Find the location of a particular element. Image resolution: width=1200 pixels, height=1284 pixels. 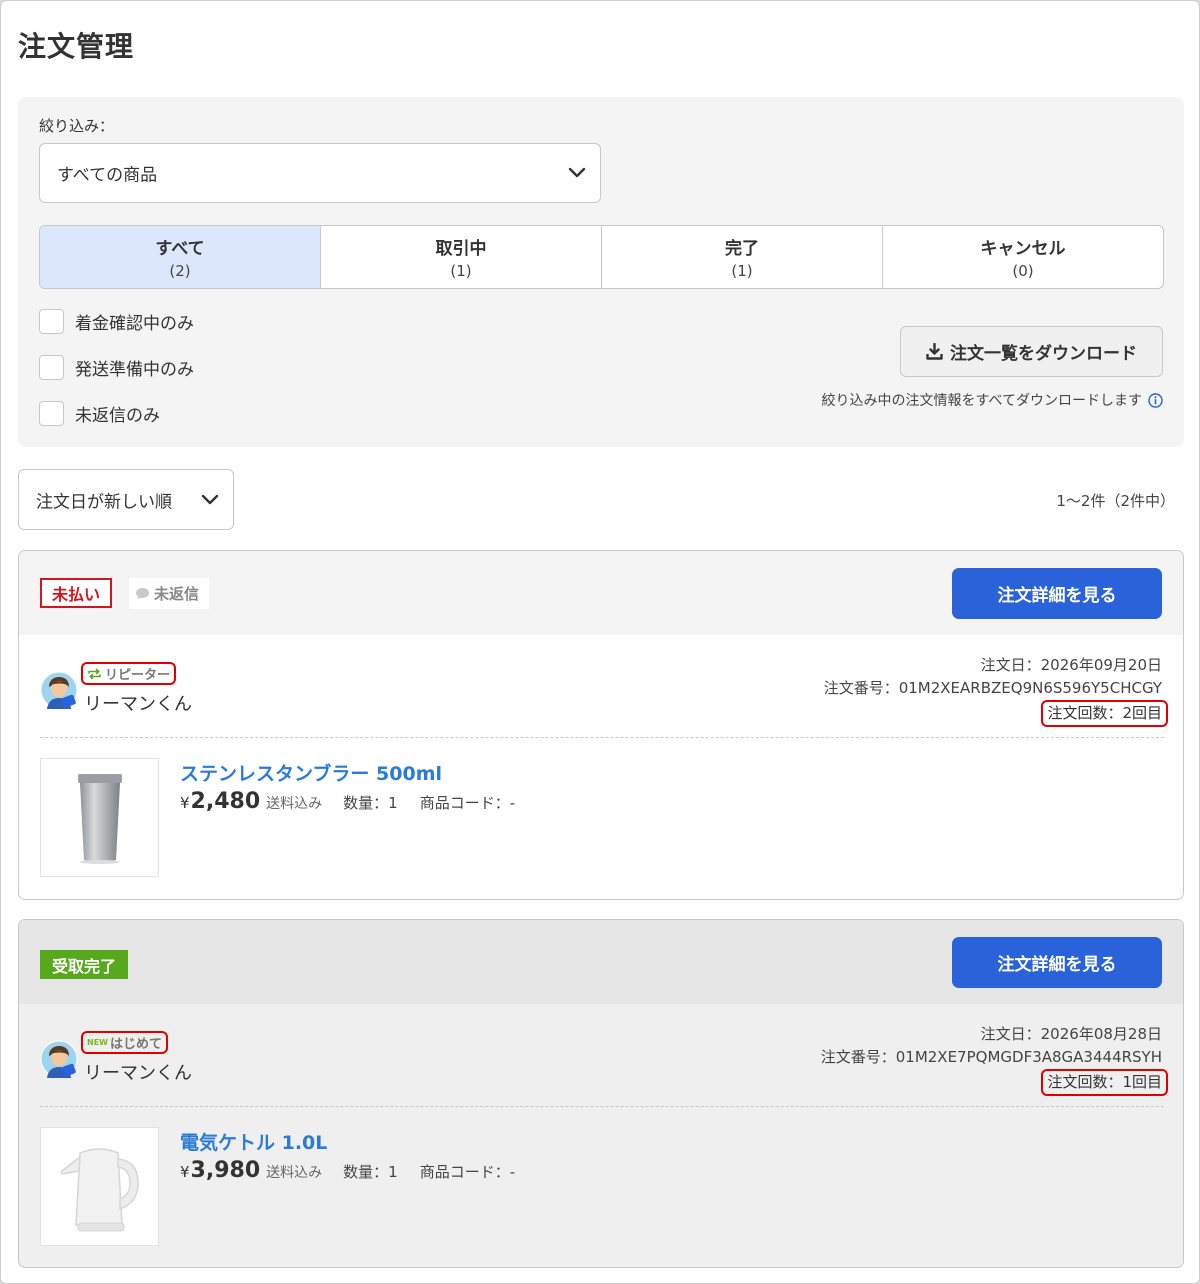

order-date: 注文日：2026年09月20日 is located at coordinates (1071, 665).